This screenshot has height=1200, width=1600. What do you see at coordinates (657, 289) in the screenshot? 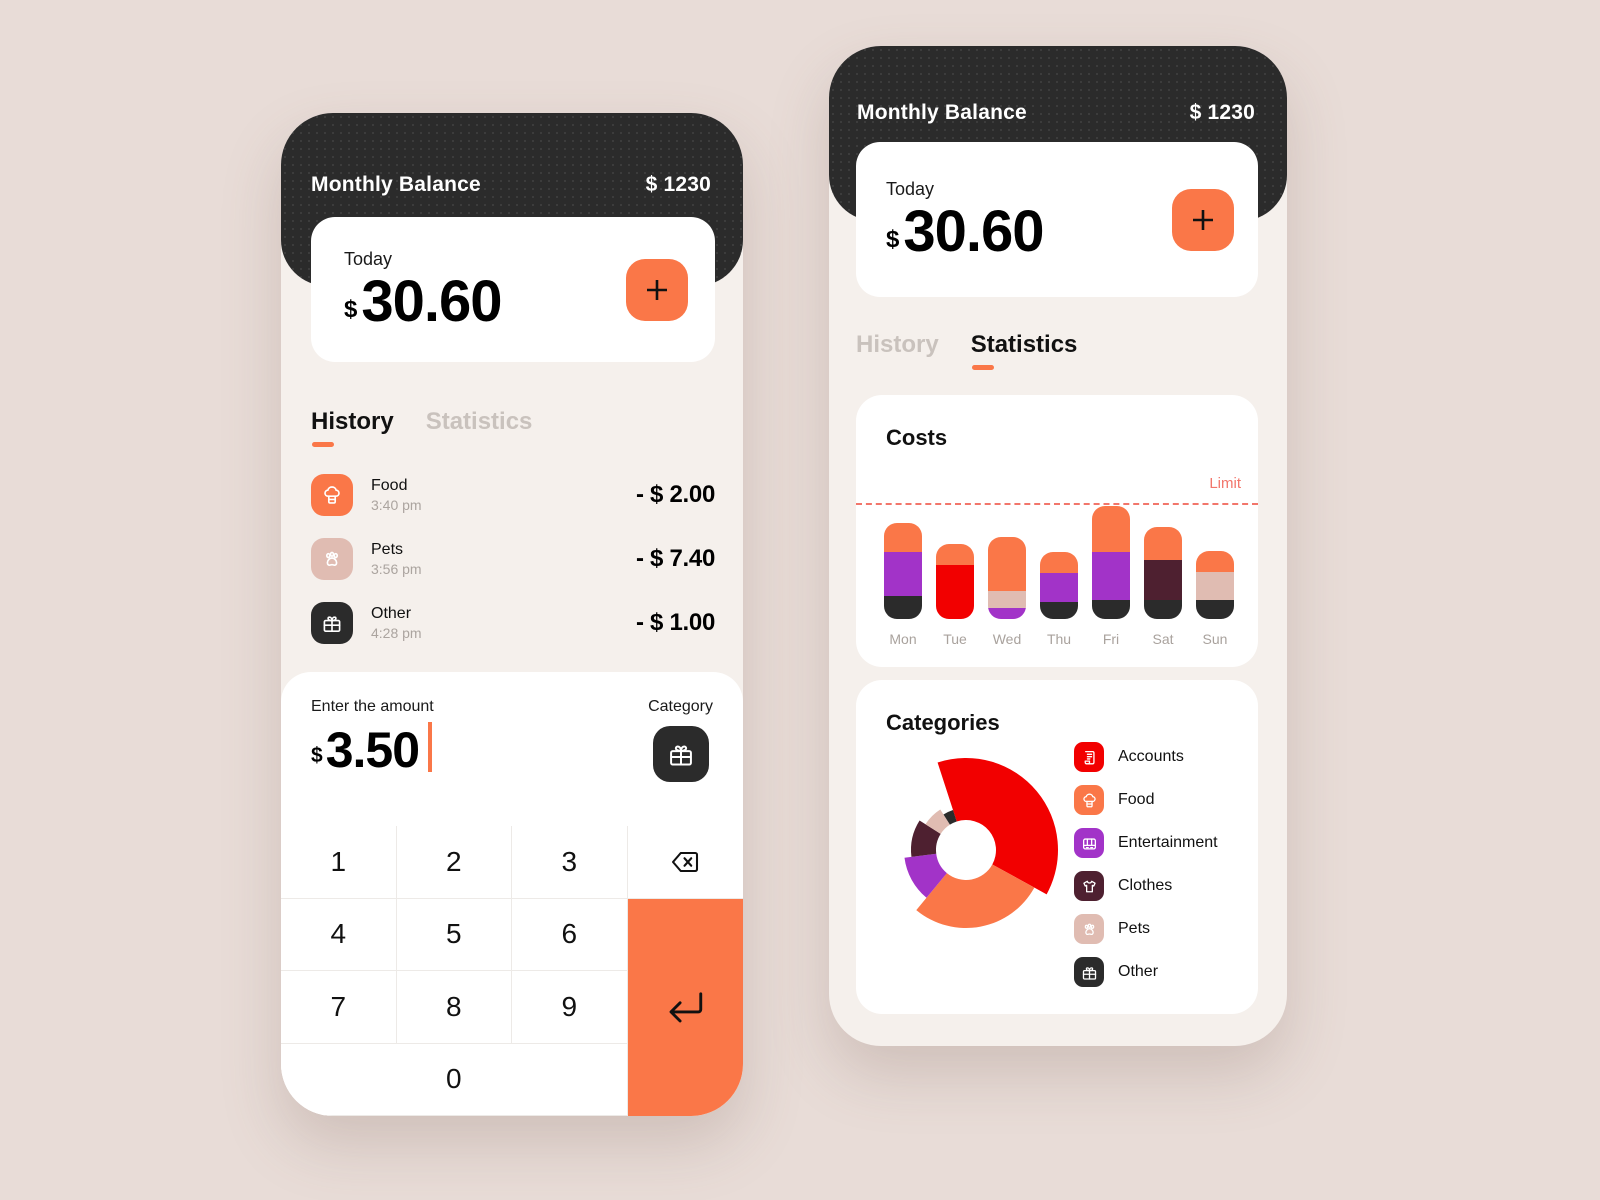
I see `add-transaction-button` at bounding box center [657, 289].